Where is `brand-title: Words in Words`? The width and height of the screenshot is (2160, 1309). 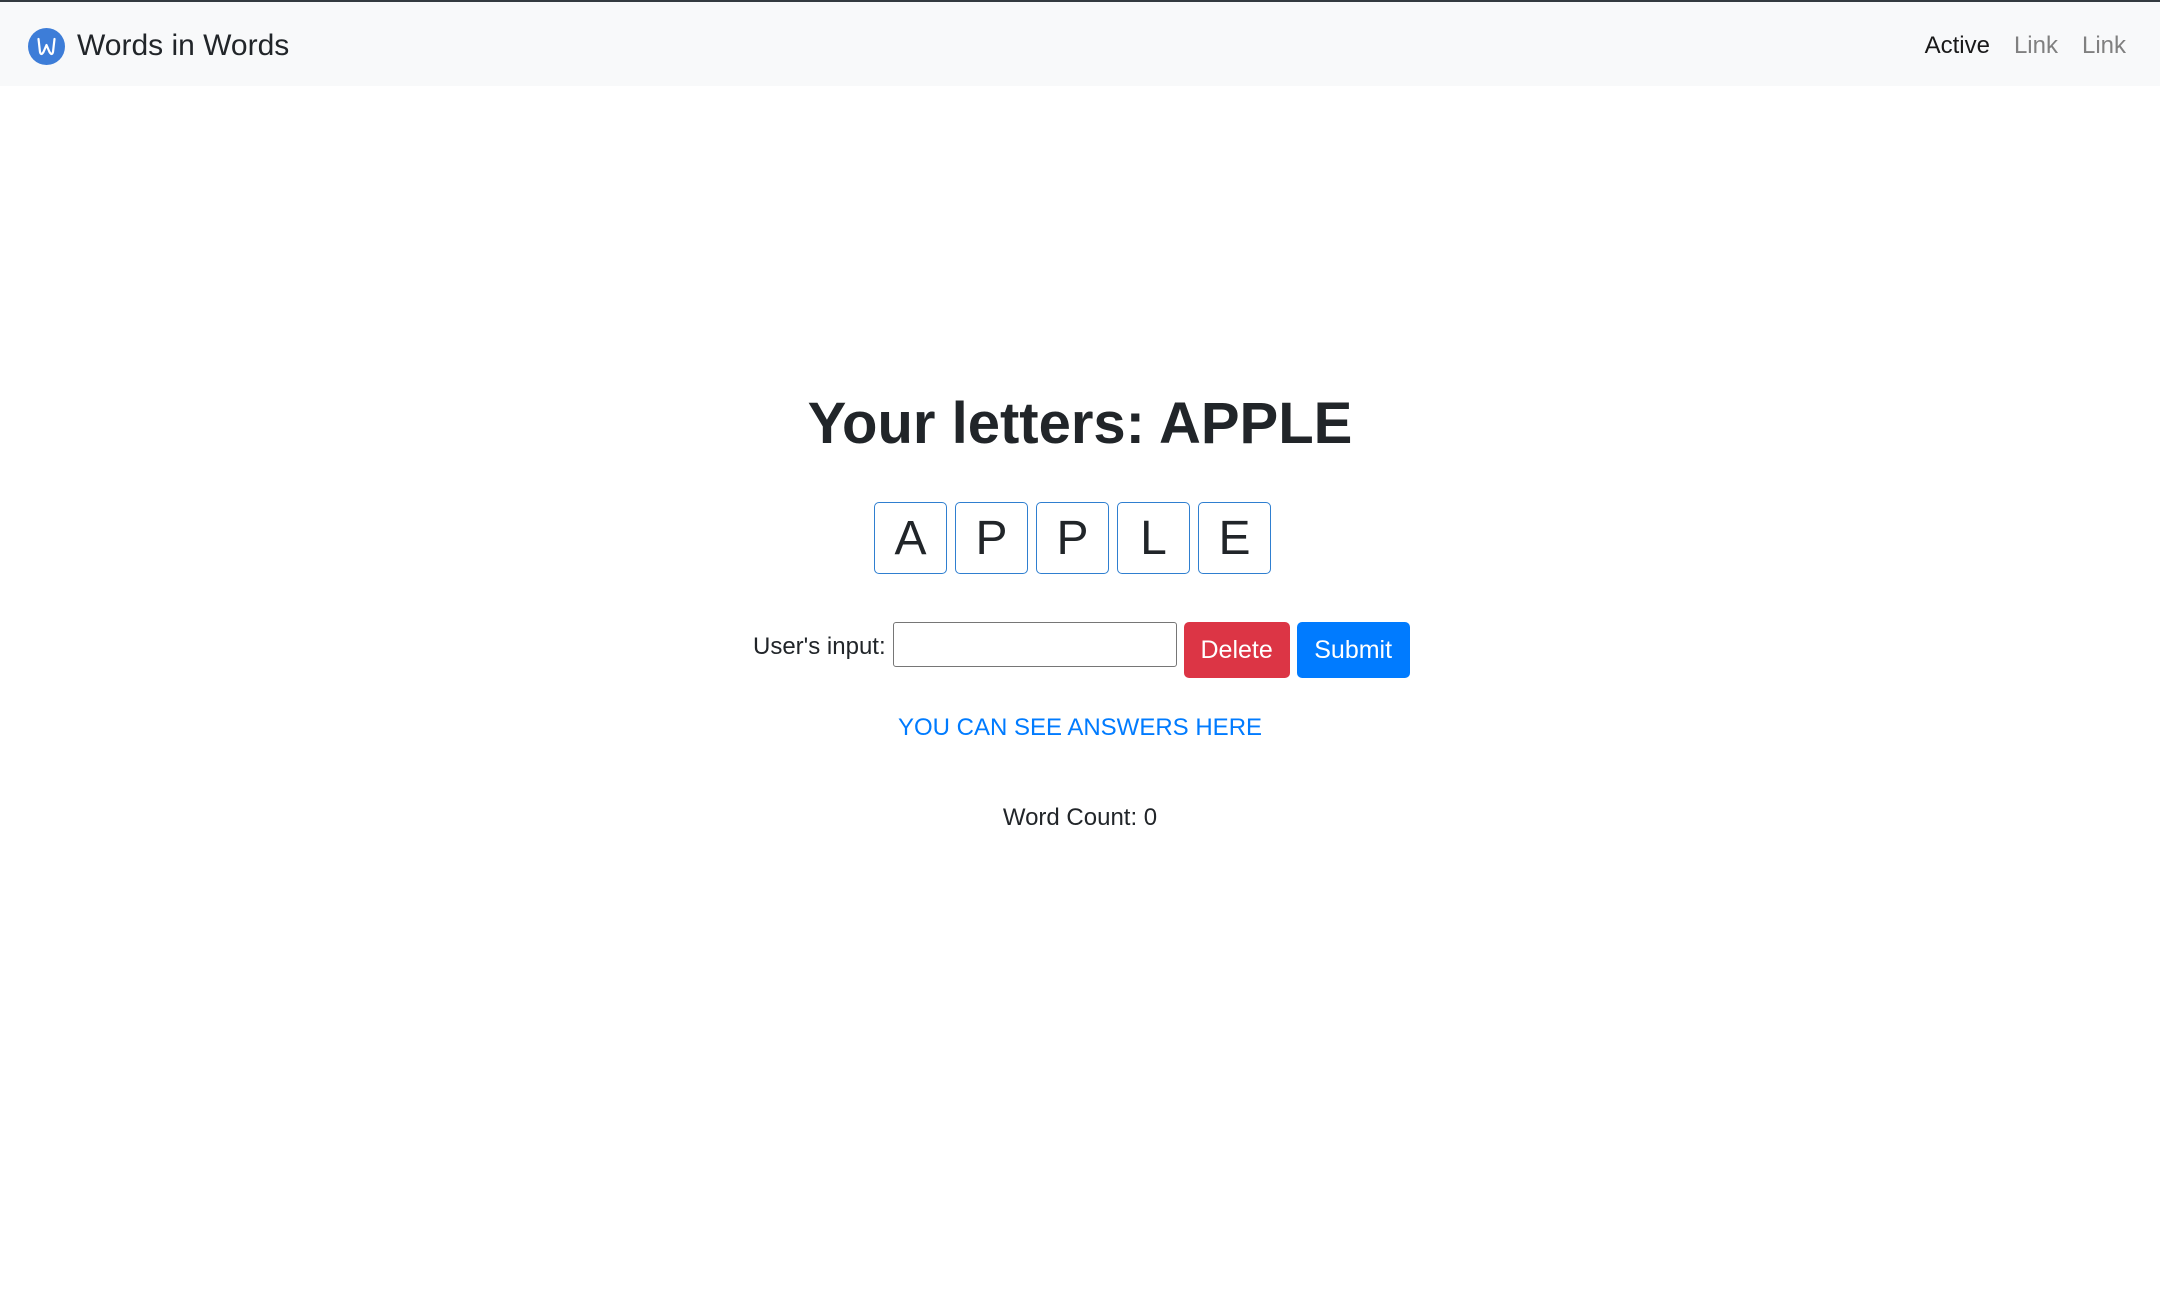 brand-title: Words in Words is located at coordinates (183, 45).